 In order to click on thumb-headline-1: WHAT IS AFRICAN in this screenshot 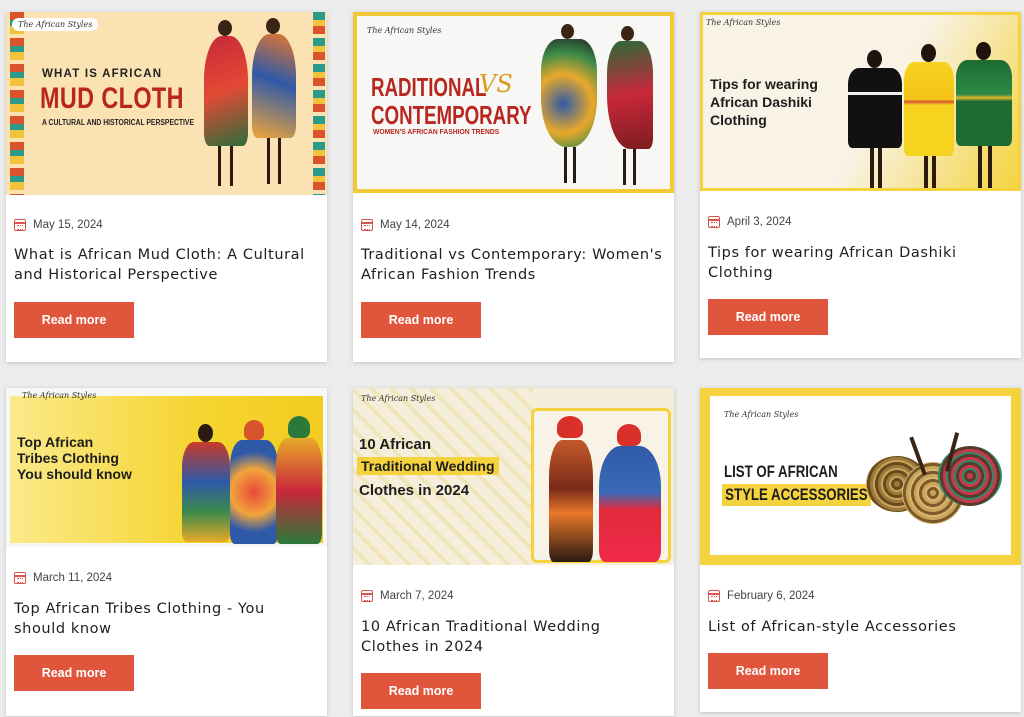, I will do `click(102, 74)`.